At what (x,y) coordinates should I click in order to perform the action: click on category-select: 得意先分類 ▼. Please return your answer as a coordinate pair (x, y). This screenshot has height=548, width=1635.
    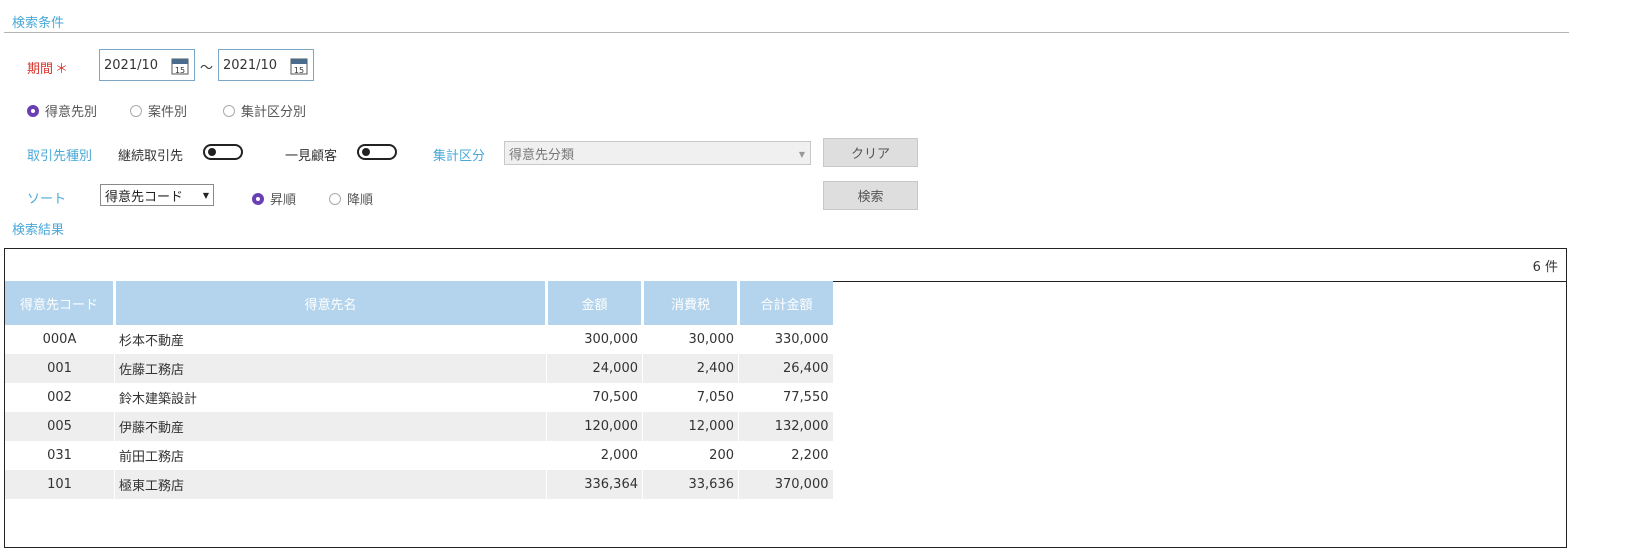
    Looking at the image, I should click on (657, 153).